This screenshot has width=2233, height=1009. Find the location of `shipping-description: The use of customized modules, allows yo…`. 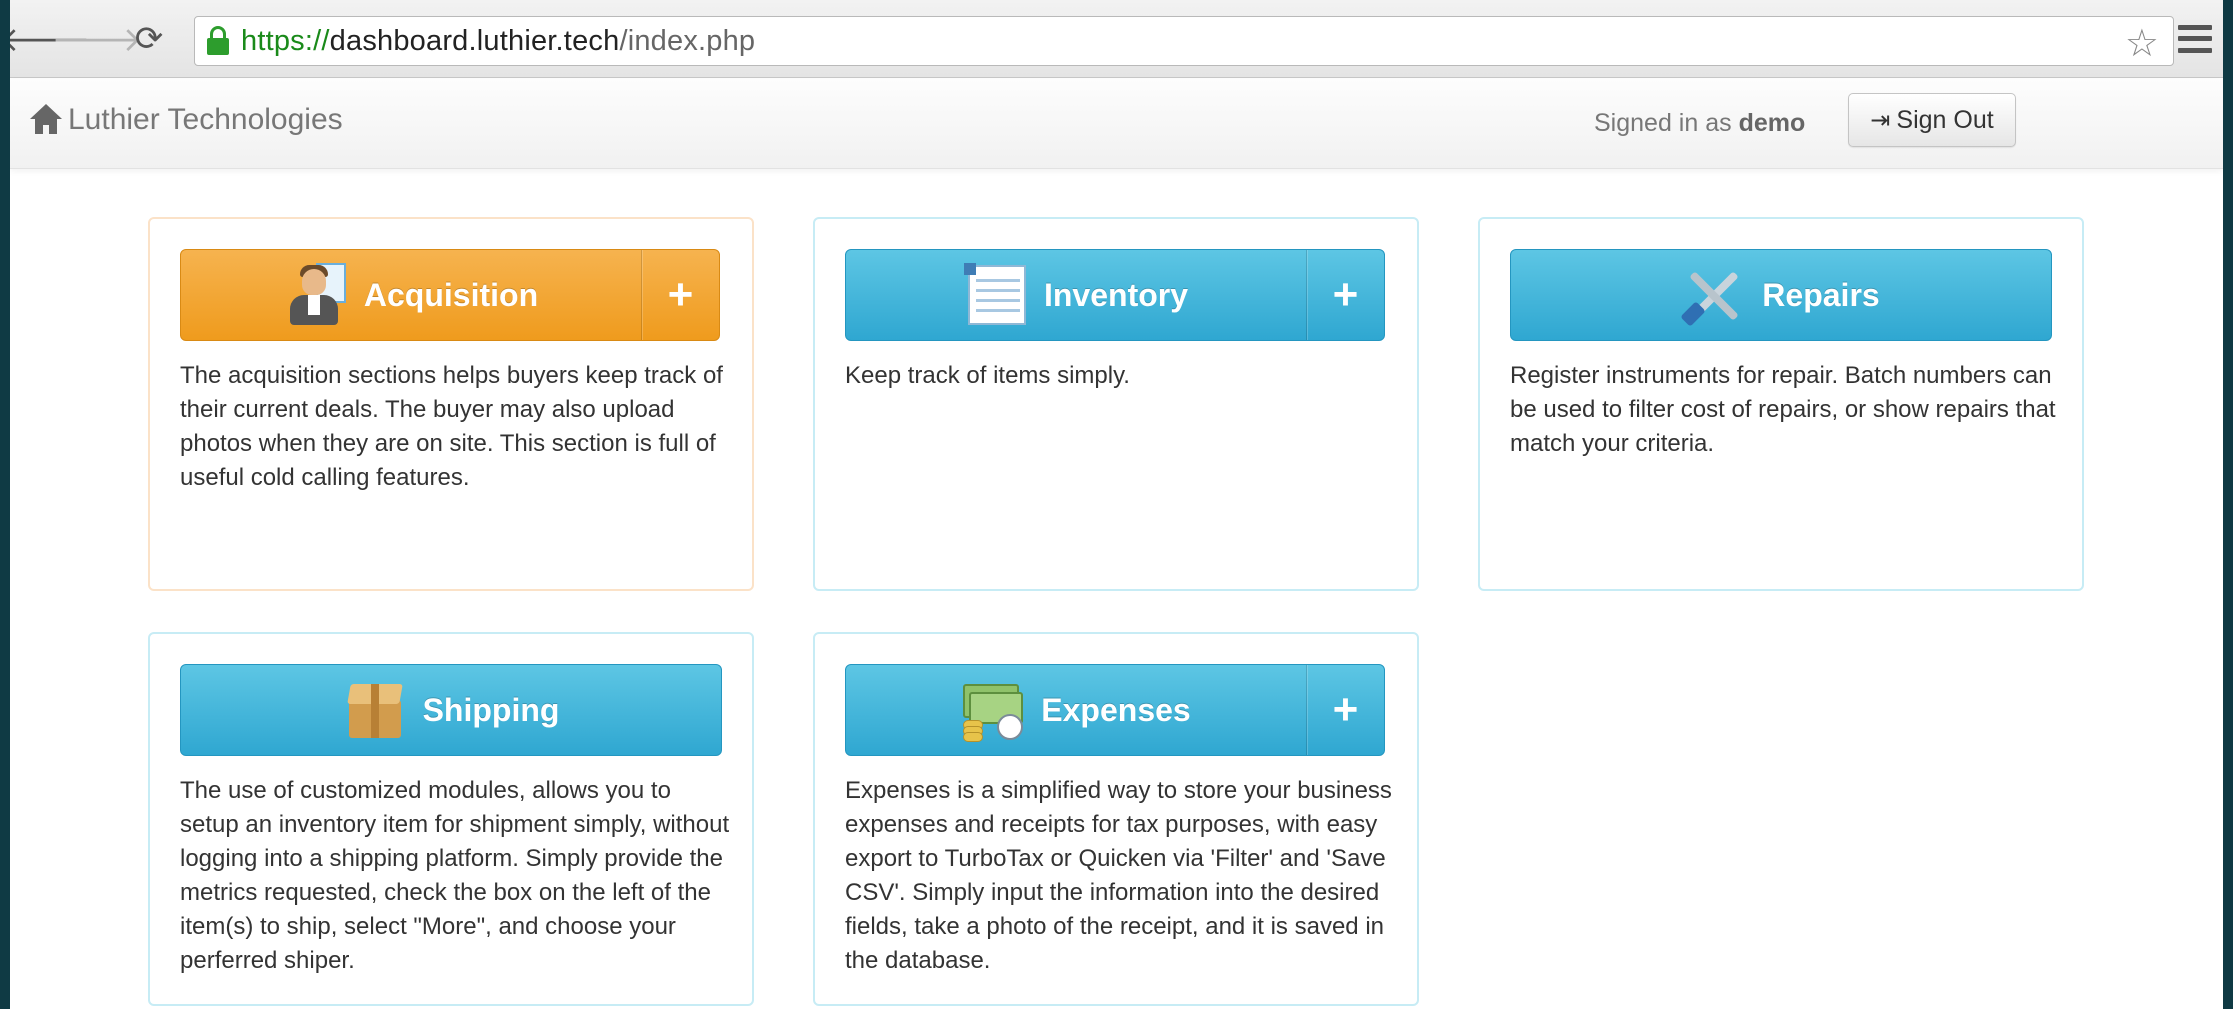

shipping-description: The use of customized modules, allows yo… is located at coordinates (455, 875).